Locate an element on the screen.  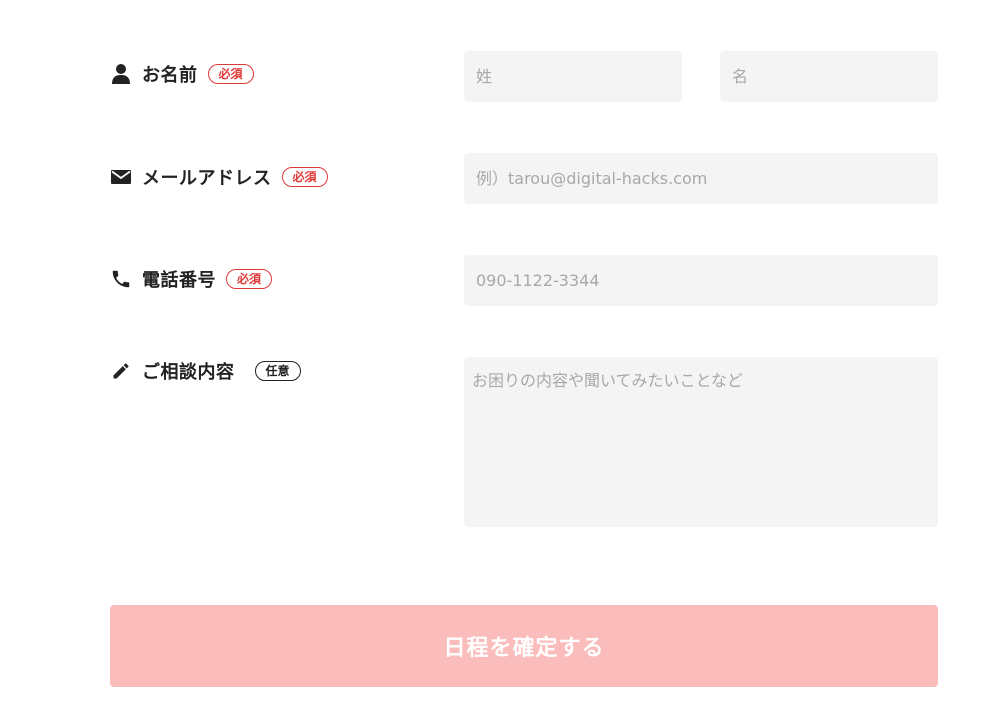
consultation-label: ご相談内容 is located at coordinates (188, 372).